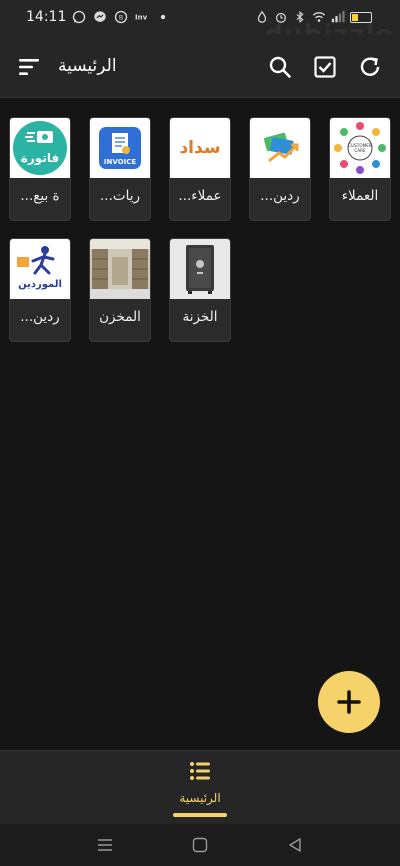  What do you see at coordinates (200, 798) in the screenshot?
I see `nav-home-label: الرئيسية` at bounding box center [200, 798].